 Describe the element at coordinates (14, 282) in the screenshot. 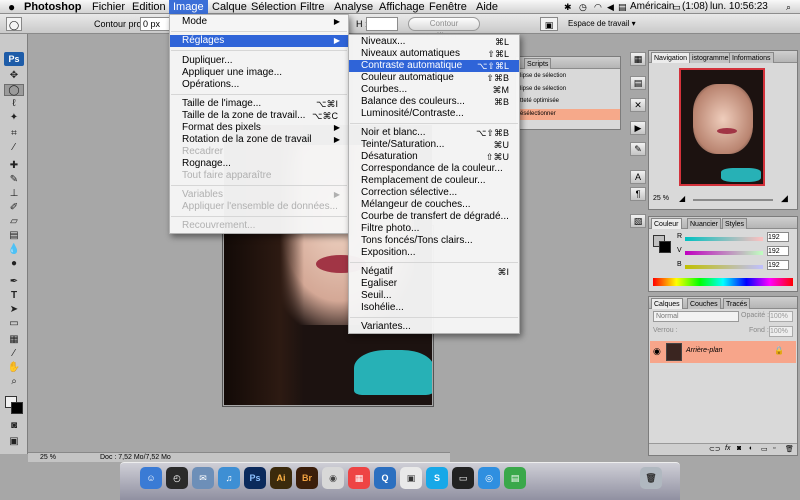

I see `pen-tool-icon: ✒` at that location.